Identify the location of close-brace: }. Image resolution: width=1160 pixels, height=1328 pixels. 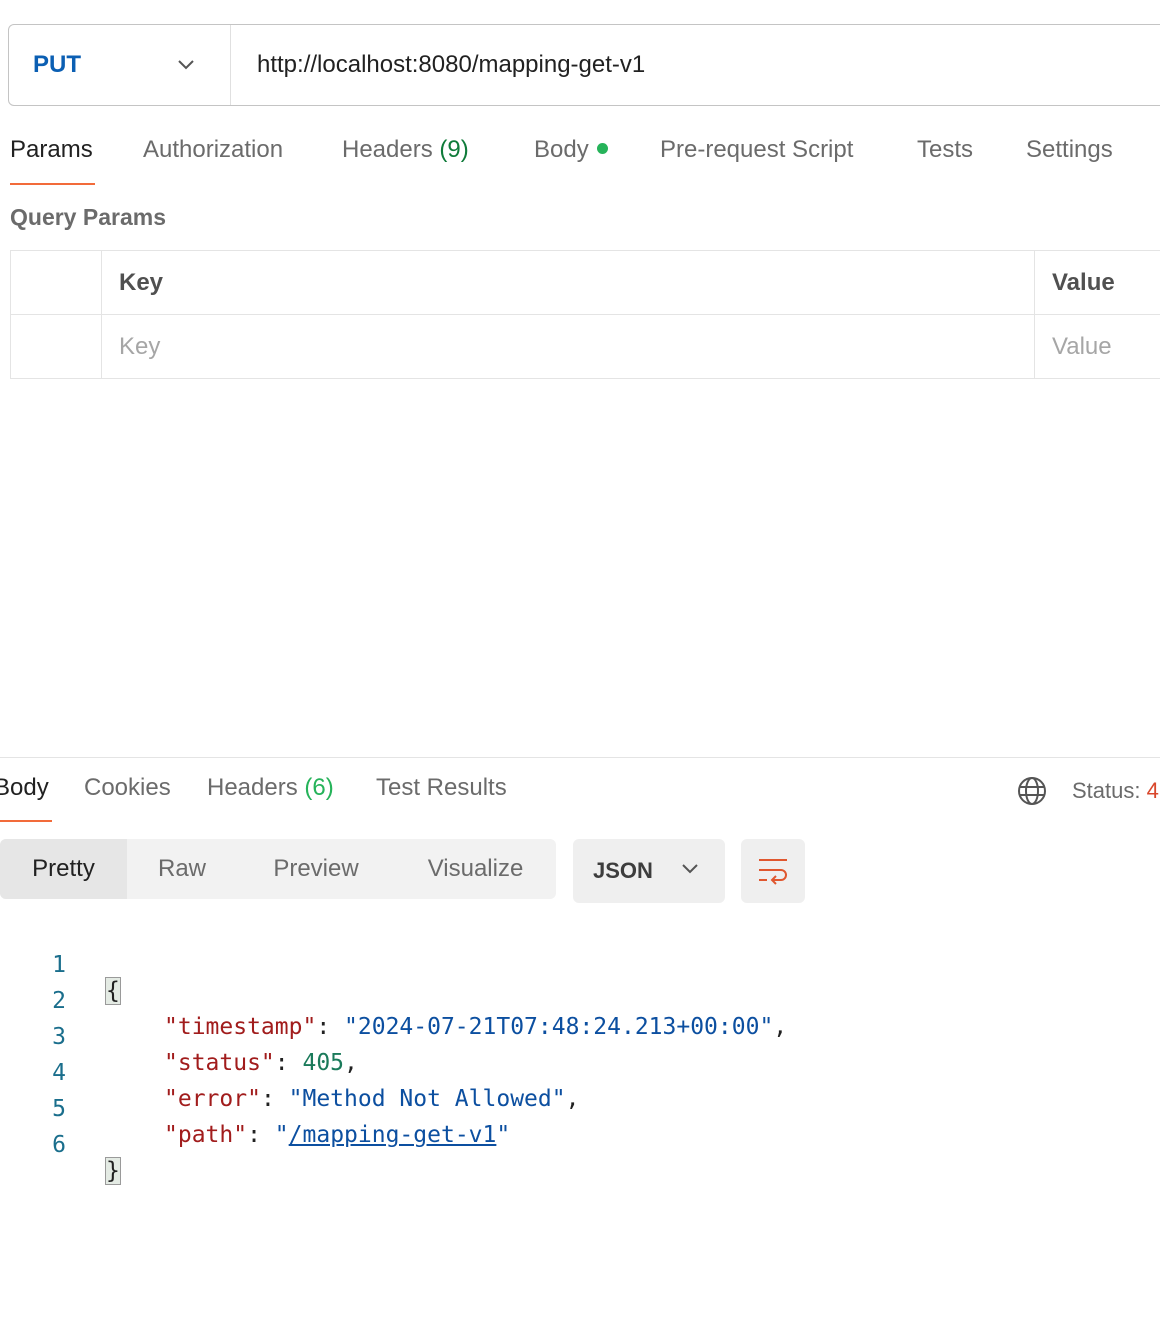
(113, 1171).